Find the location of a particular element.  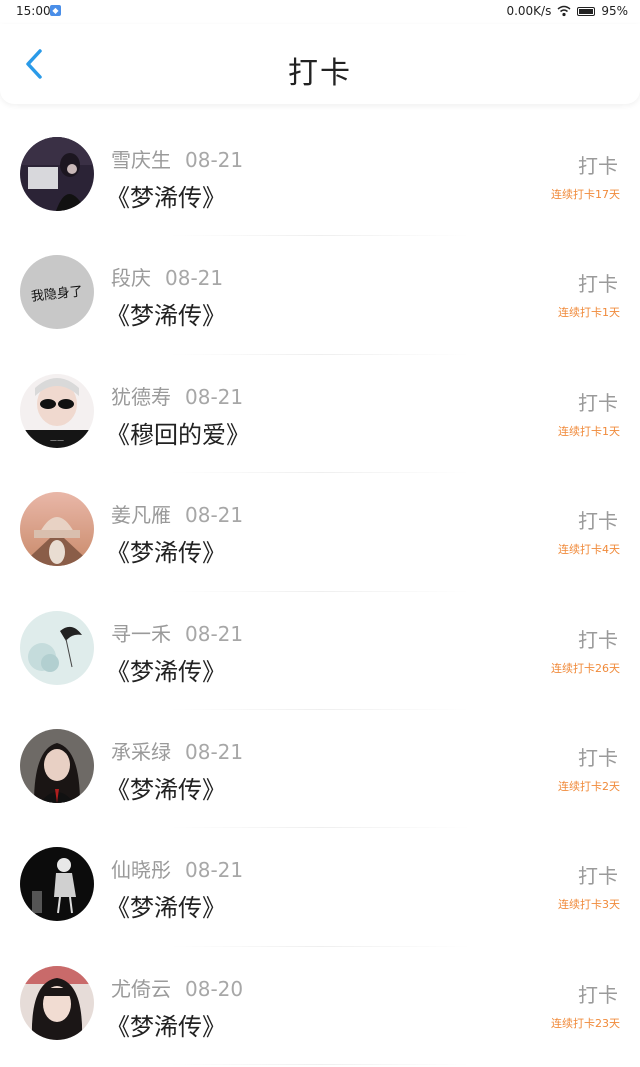

user-name: 承采绿 08-21 is located at coordinates (177, 750).